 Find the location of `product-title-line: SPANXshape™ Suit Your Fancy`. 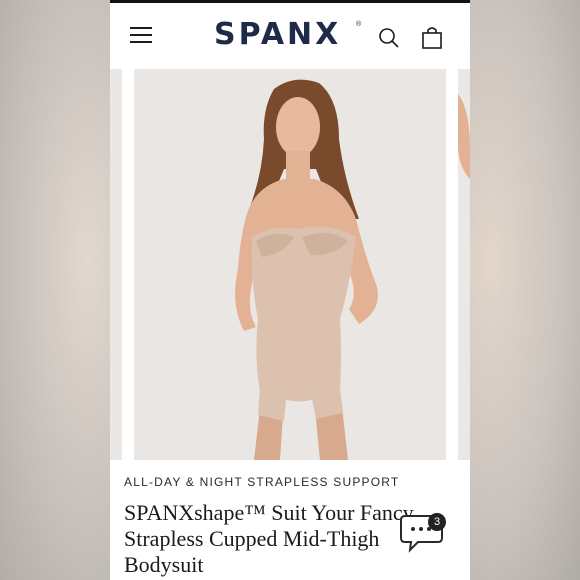

product-title-line: SPANXshape™ Suit Your Fancy is located at coordinates (269, 512).